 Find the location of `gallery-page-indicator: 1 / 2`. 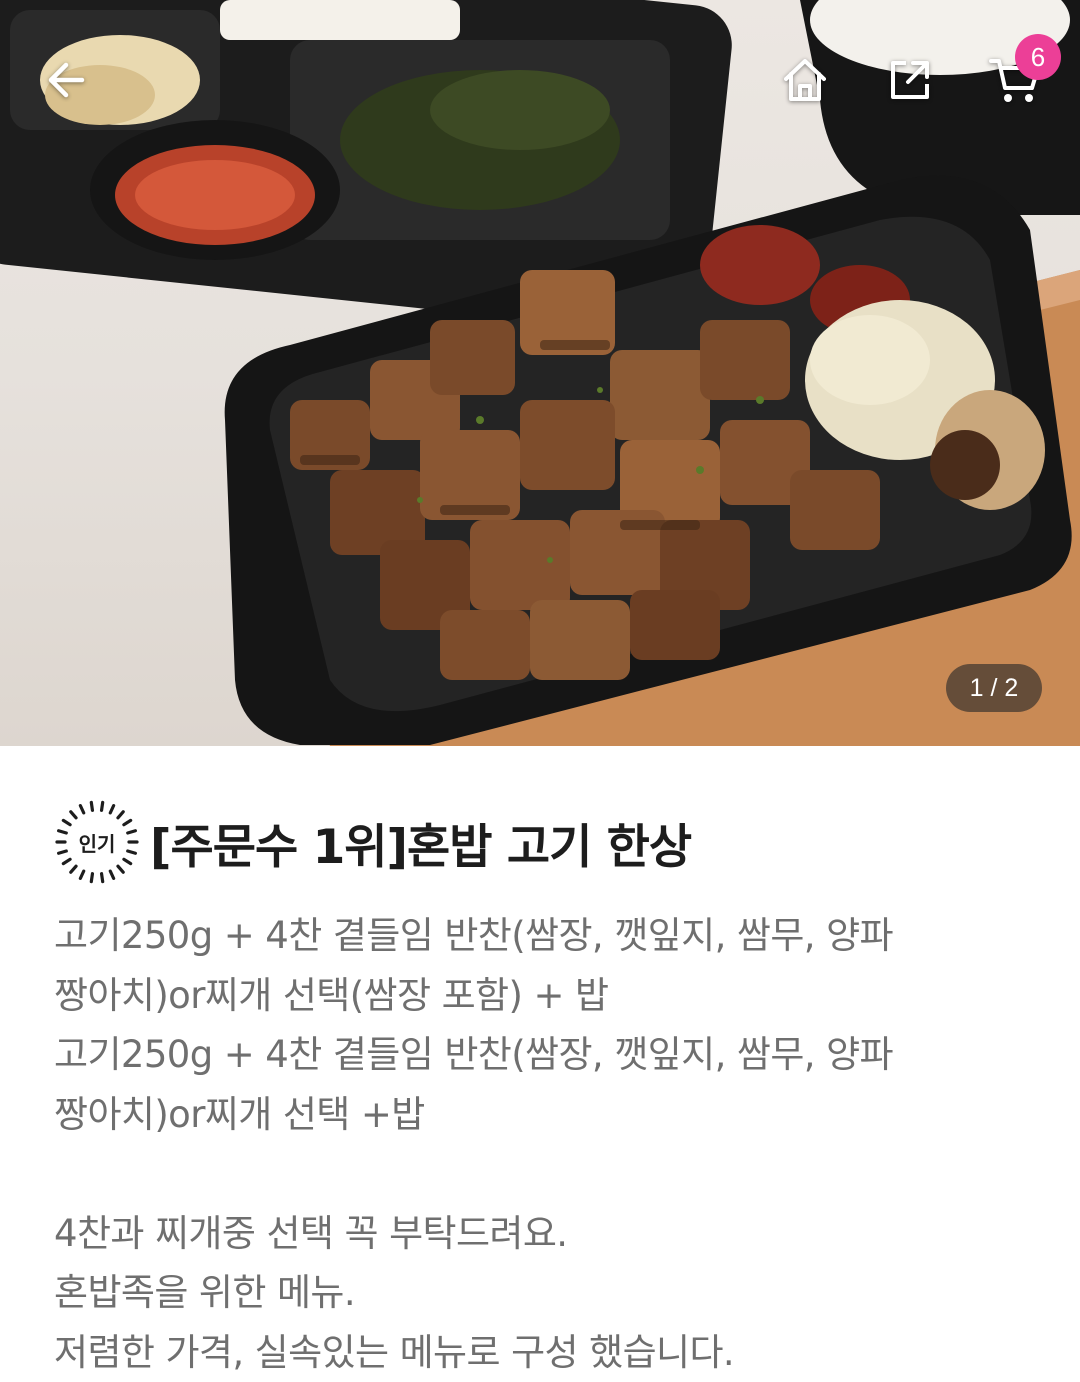

gallery-page-indicator: 1 / 2 is located at coordinates (994, 688).